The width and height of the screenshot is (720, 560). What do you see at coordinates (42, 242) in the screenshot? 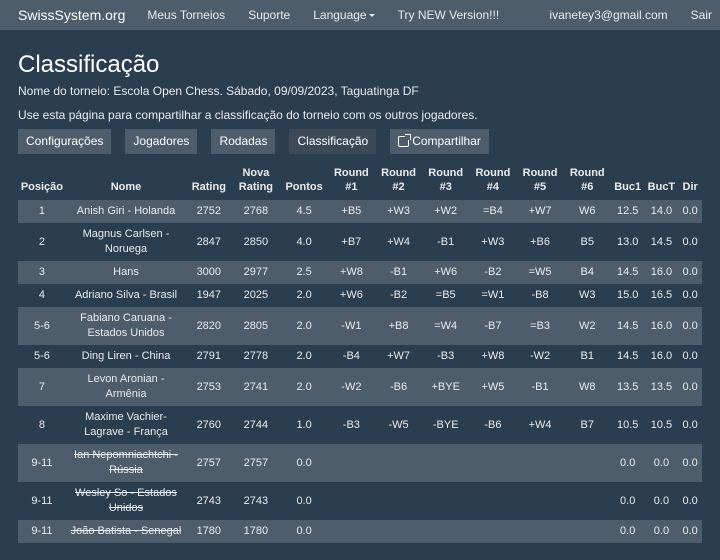
I see `position-cell: 2` at bounding box center [42, 242].